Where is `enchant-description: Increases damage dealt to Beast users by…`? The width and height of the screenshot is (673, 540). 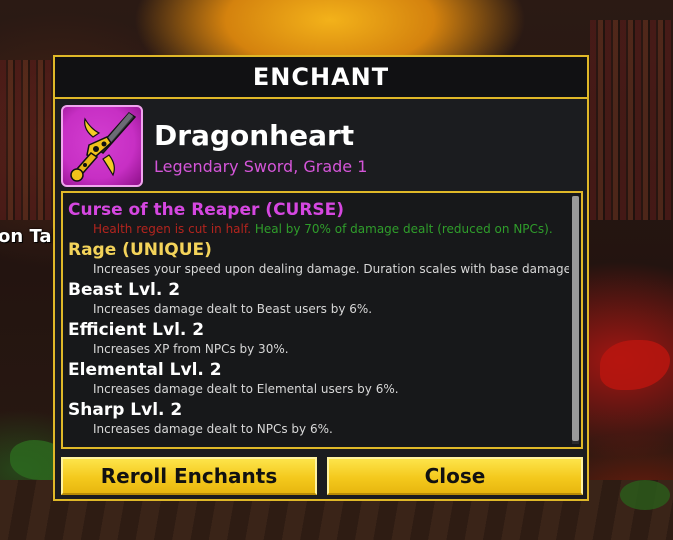 enchant-description: Increases damage dealt to Beast users by… is located at coordinates (233, 309).